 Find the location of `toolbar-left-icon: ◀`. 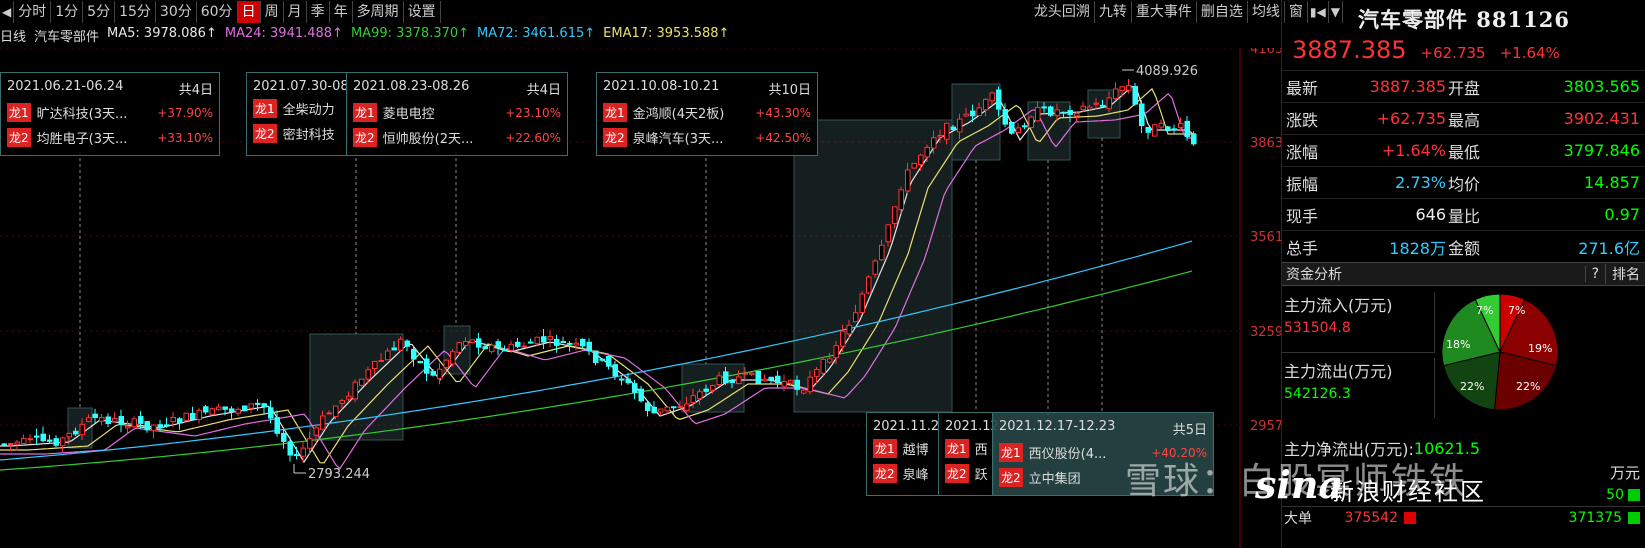

toolbar-left-icon: ◀ is located at coordinates (7, 12).